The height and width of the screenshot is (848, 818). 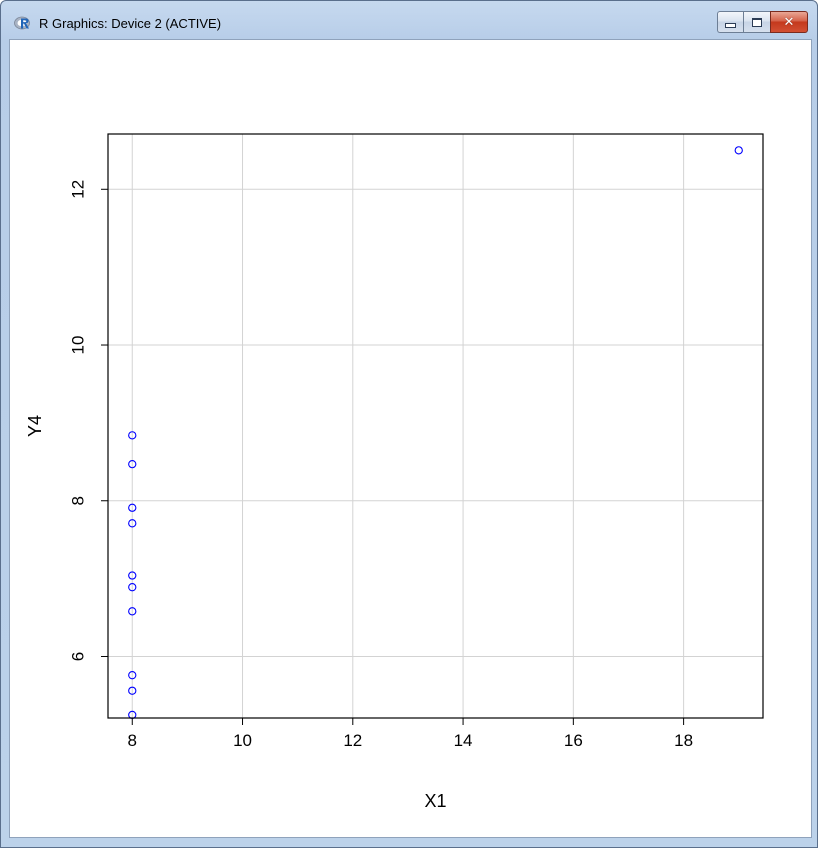 What do you see at coordinates (730, 25) in the screenshot?
I see `minimize-icon` at bounding box center [730, 25].